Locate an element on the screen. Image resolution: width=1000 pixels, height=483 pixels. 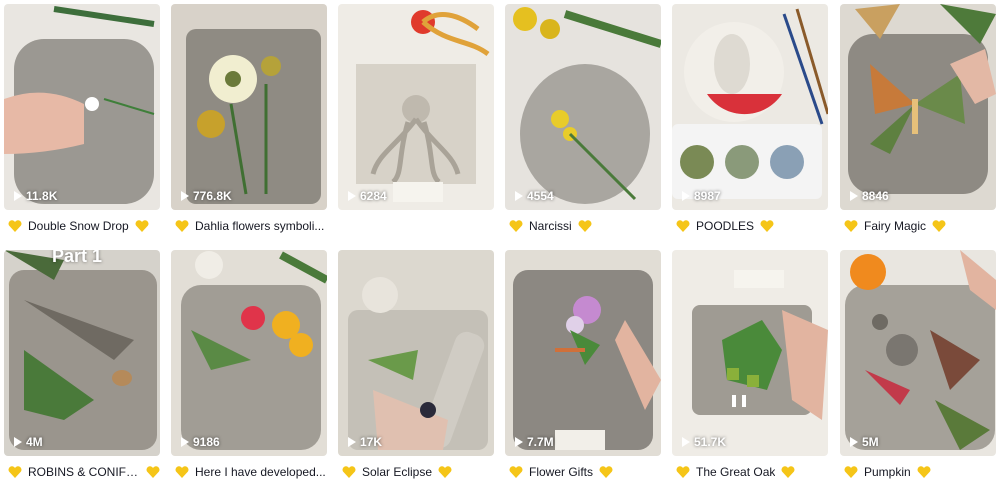
video-thumbnail: 17K is located at coordinates (416, 353).